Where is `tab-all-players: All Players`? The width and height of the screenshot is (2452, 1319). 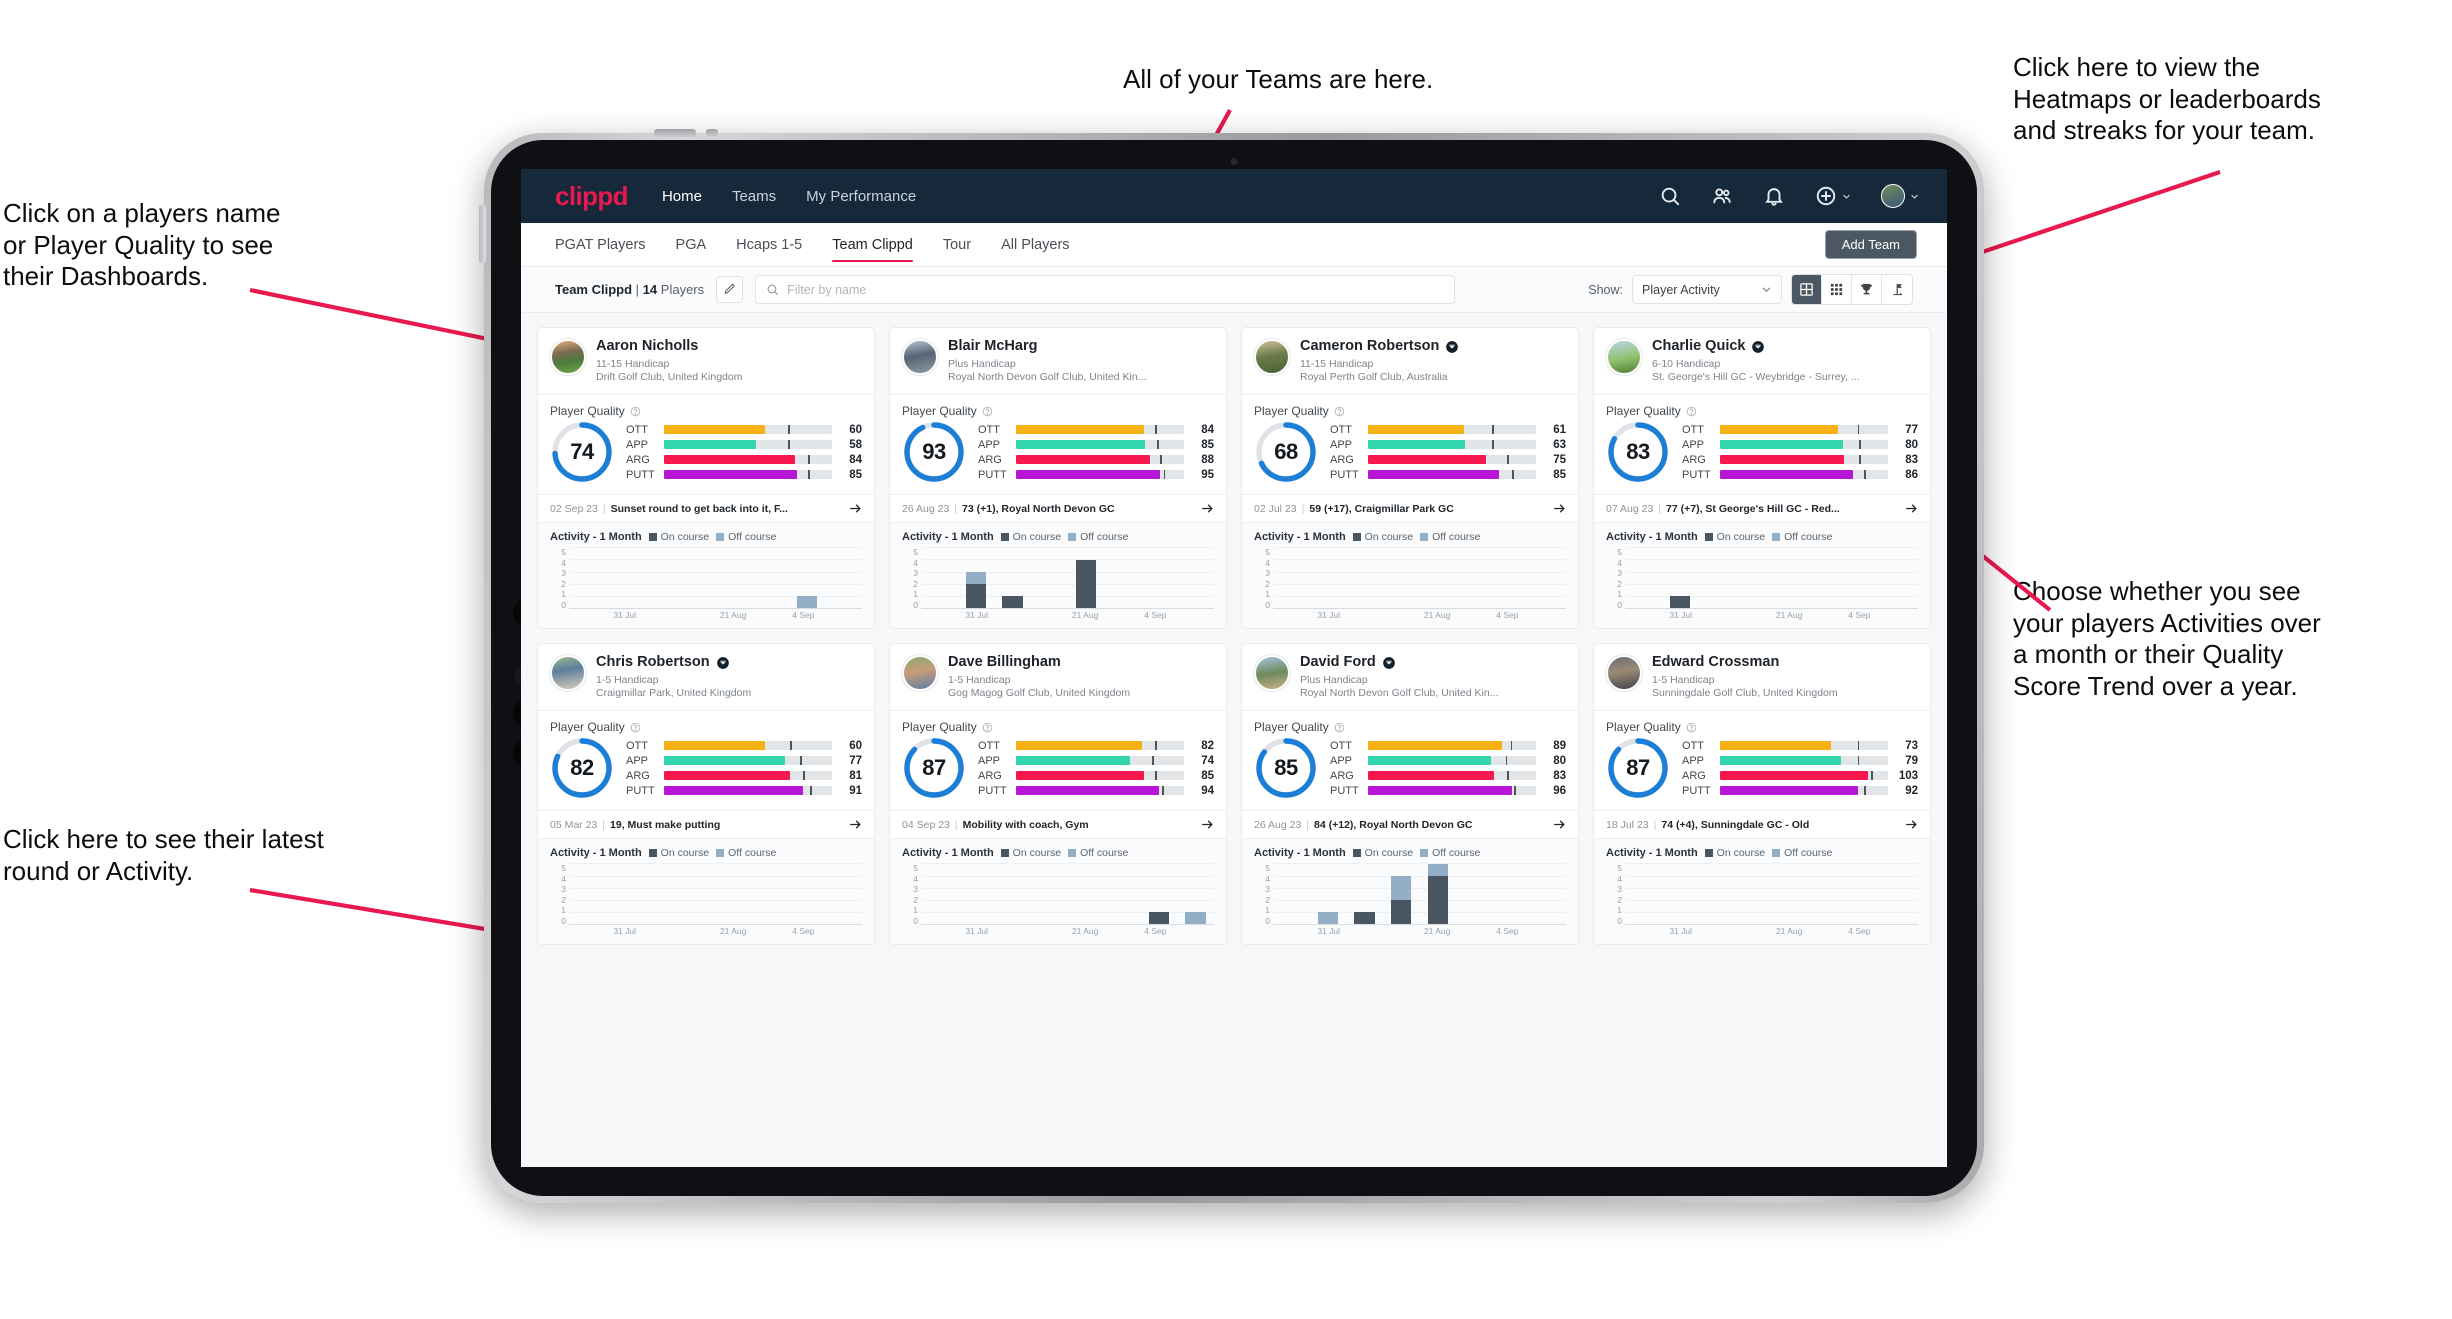
tab-all-players: All Players is located at coordinates (1035, 244).